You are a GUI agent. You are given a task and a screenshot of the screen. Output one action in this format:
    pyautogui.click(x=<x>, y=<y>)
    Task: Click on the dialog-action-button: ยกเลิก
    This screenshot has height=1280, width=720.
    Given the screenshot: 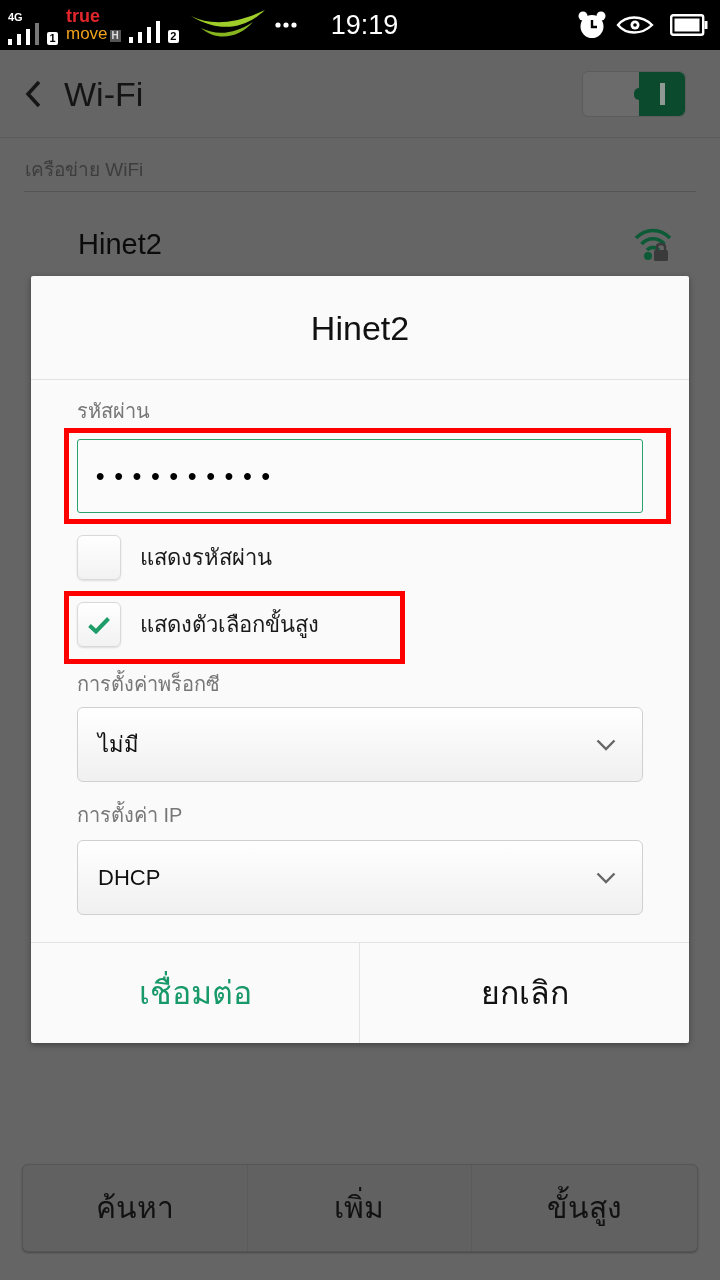 What is the action you would take?
    pyautogui.click(x=524, y=993)
    